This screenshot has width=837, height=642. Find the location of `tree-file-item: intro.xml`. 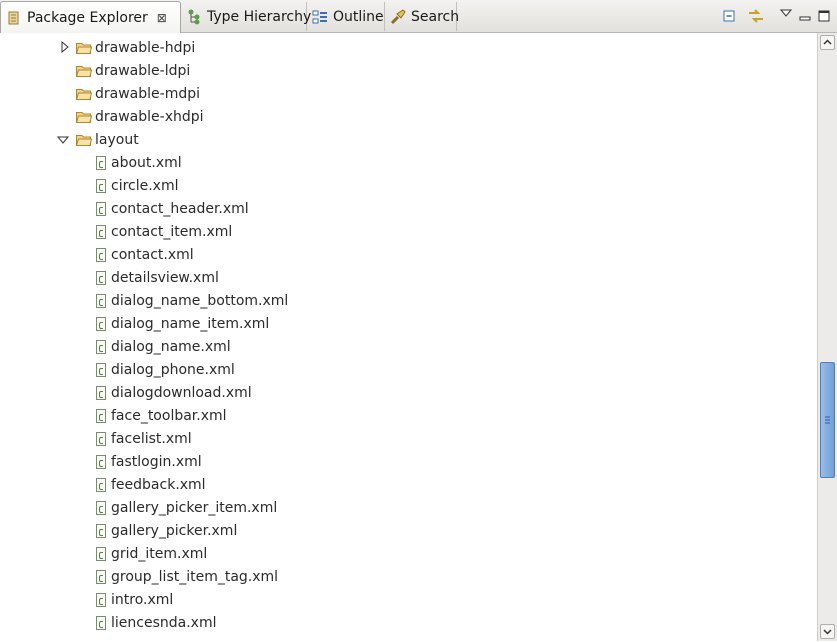

tree-file-item: intro.xml is located at coordinates (134, 599).